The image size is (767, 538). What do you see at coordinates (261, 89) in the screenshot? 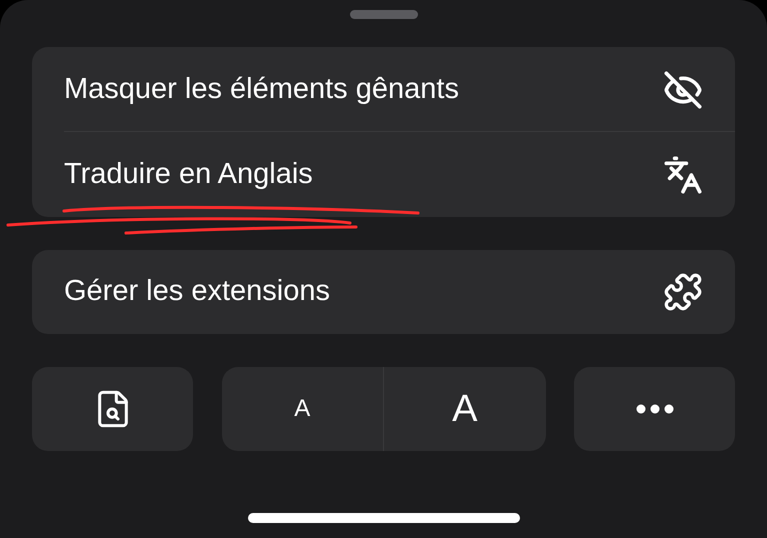
I see `menu-item-label: Masquer les éléments gênants` at bounding box center [261, 89].